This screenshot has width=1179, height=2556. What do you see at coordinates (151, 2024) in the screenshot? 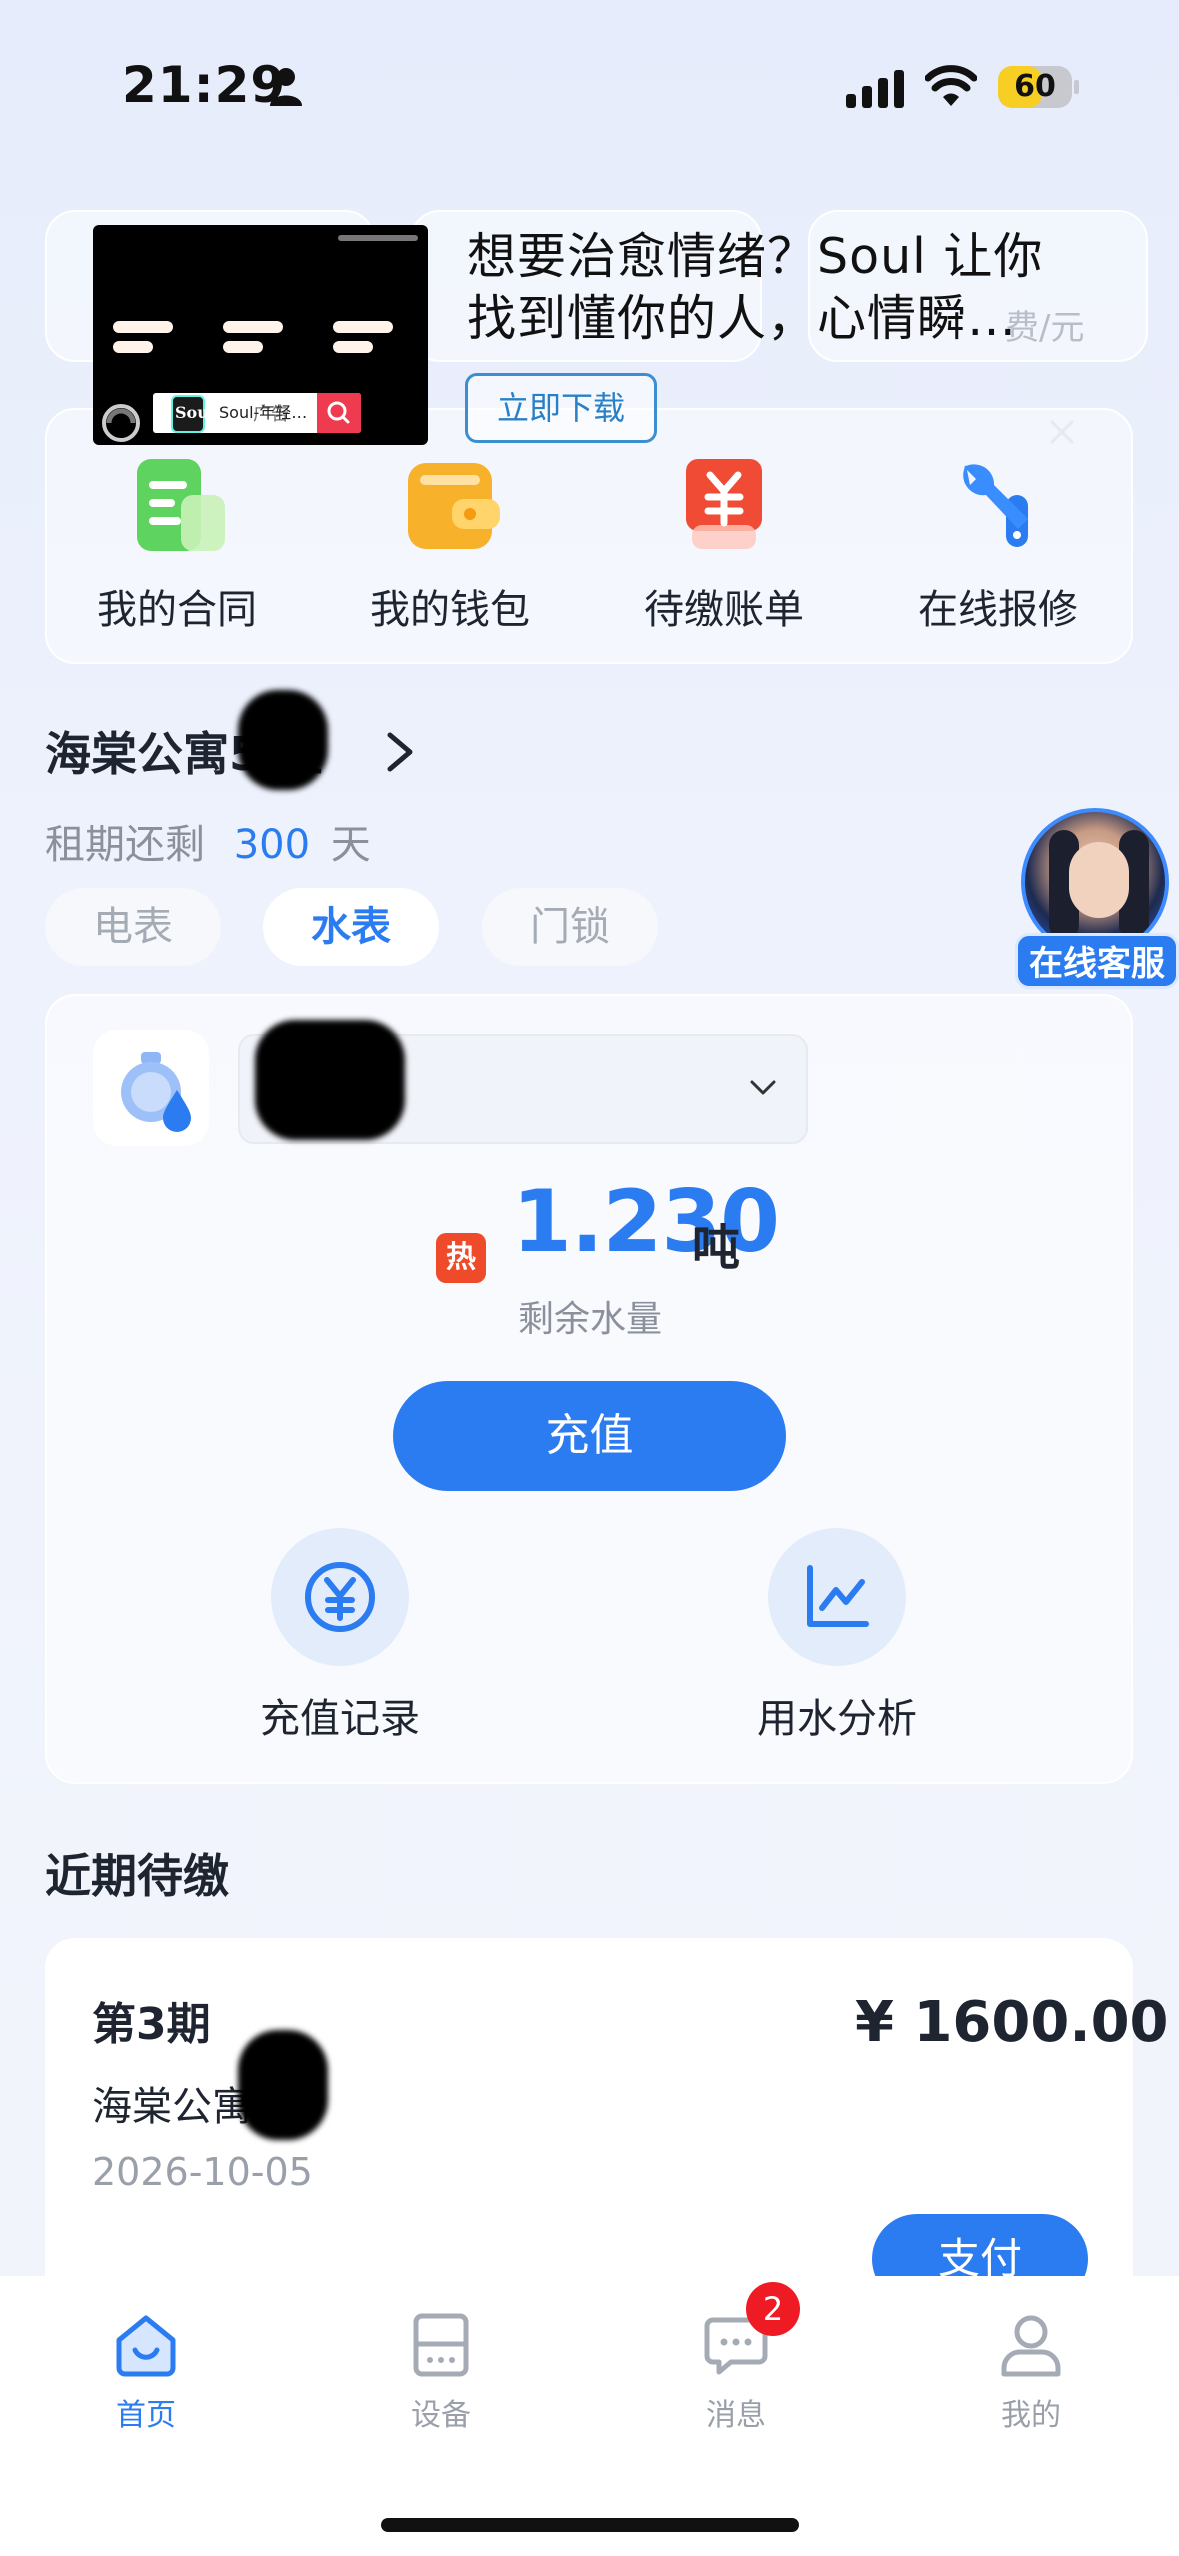
I see `bill-period: 第3期` at bounding box center [151, 2024].